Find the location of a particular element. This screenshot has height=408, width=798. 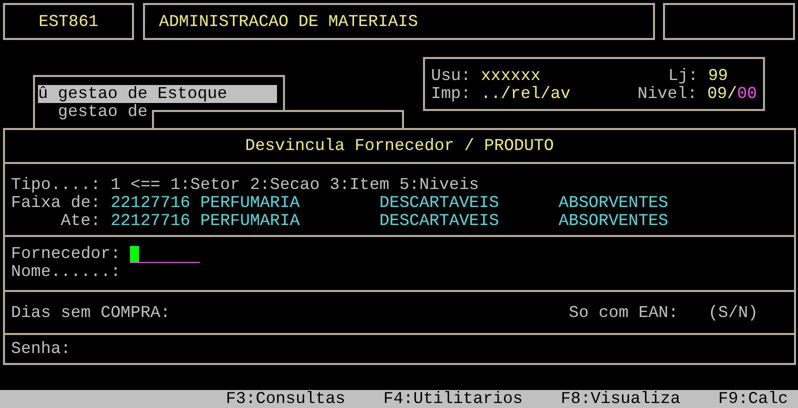

system-title: ADMINISTRACAO DE MATERIAIS is located at coordinates (288, 21).